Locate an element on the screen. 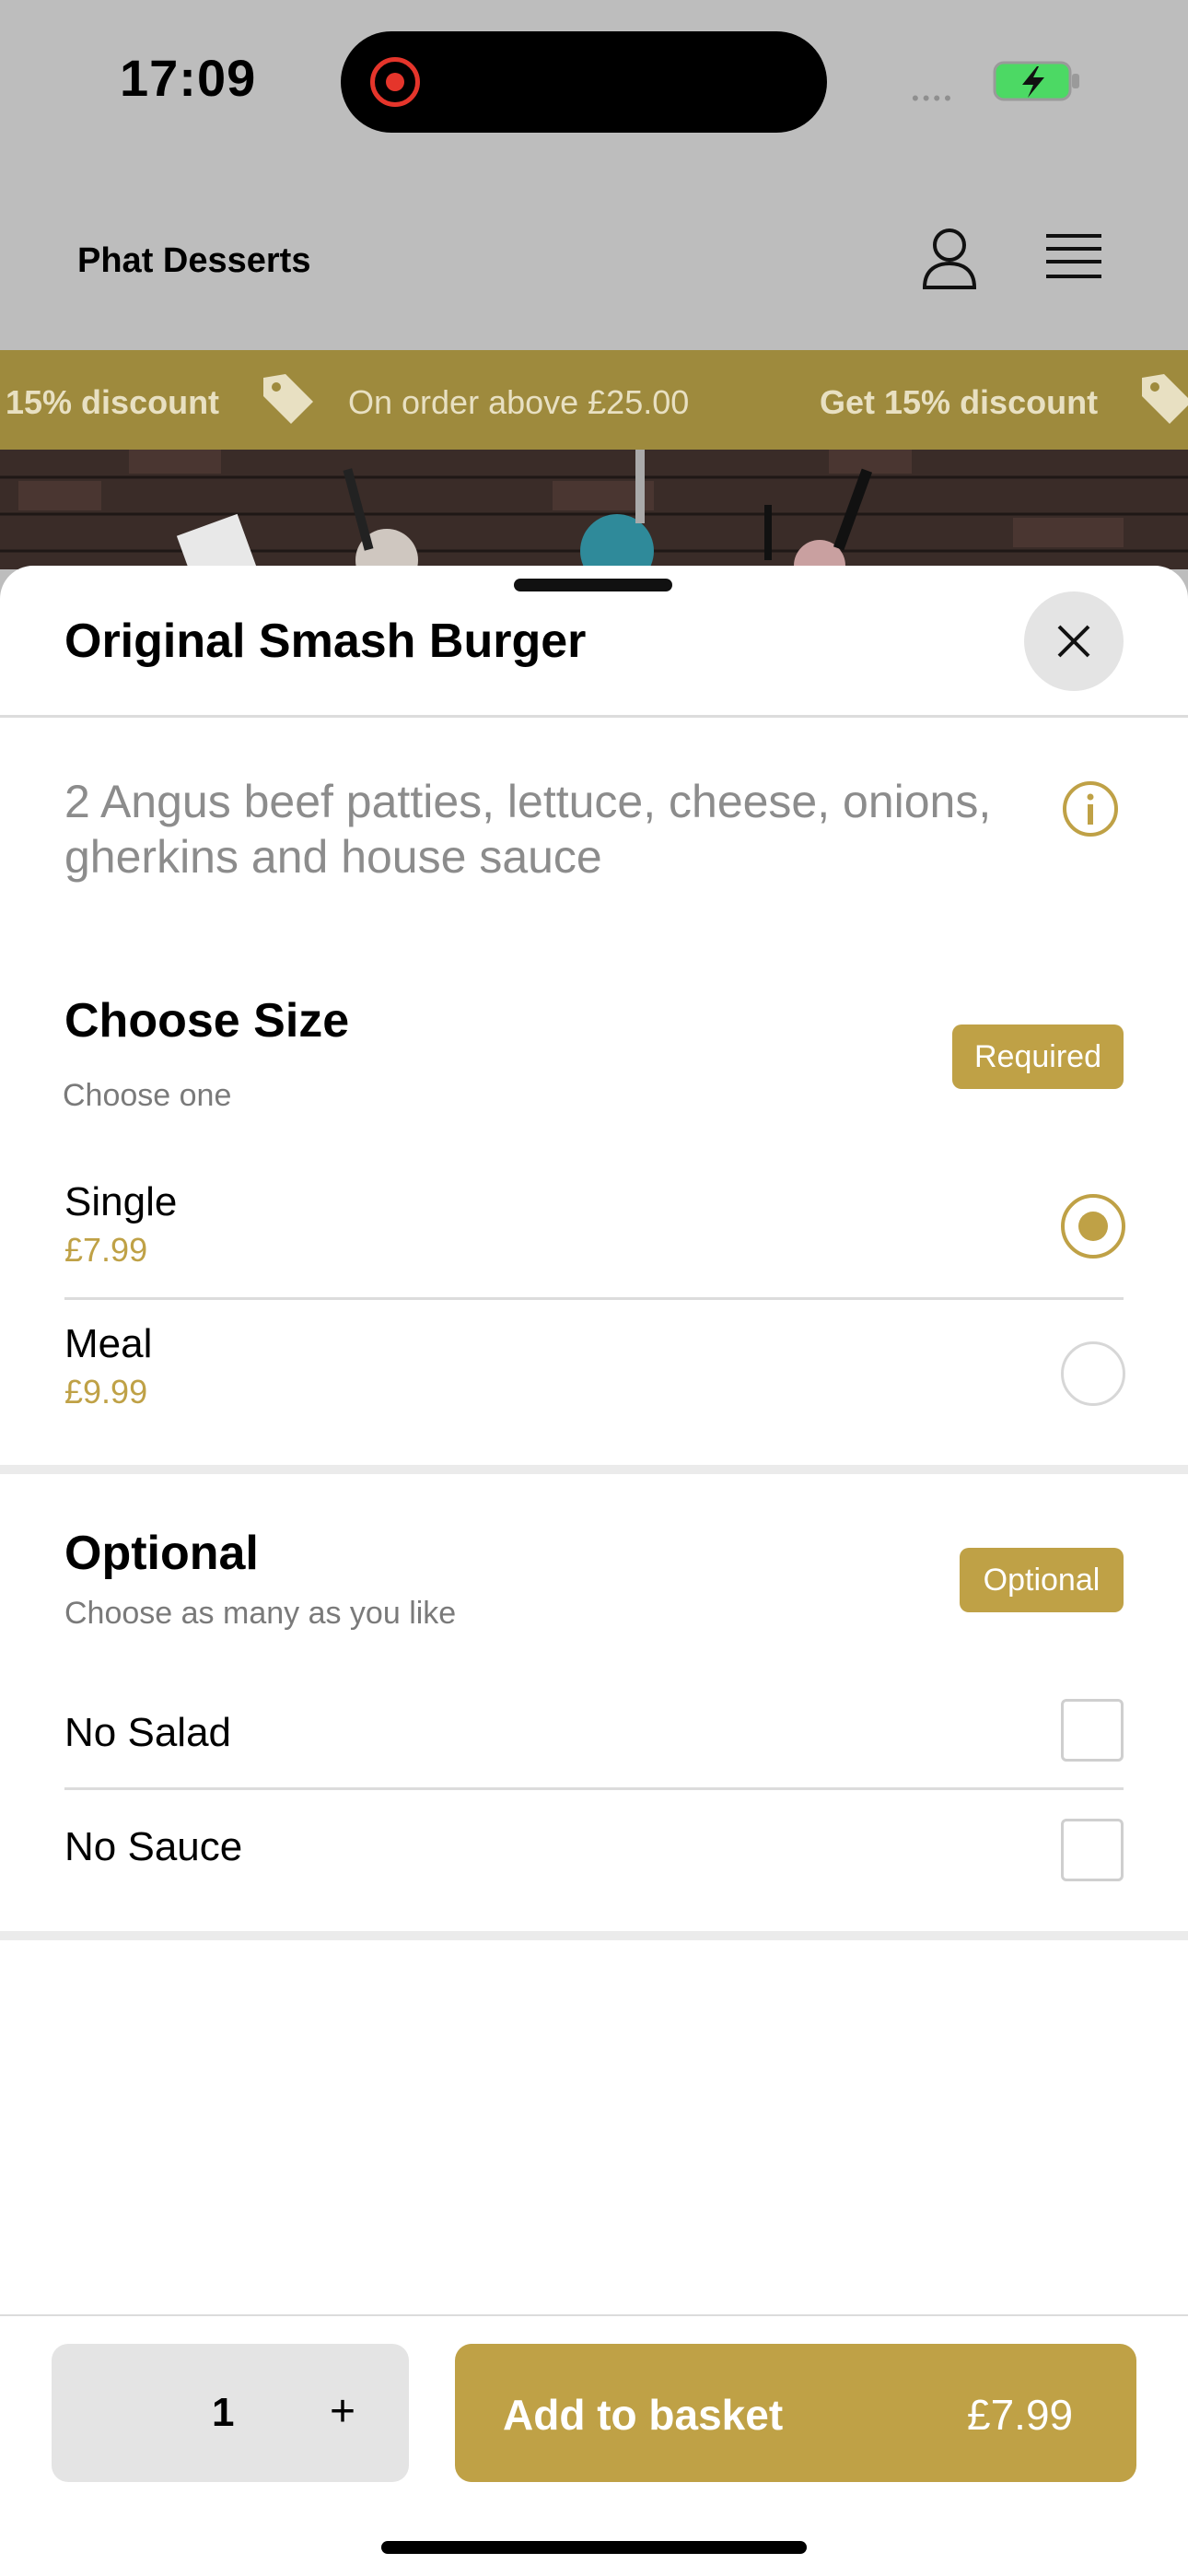  info-icon is located at coordinates (1091, 808).